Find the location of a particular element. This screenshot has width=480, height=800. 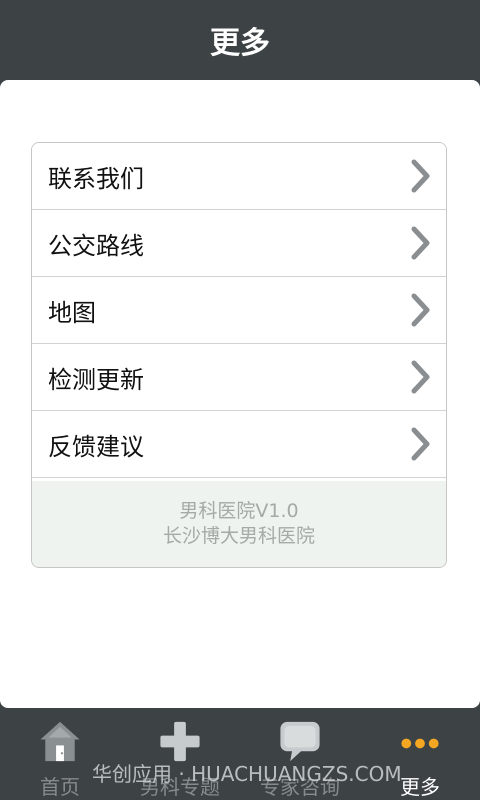

tab-label: 男科专题 is located at coordinates (180, 787).